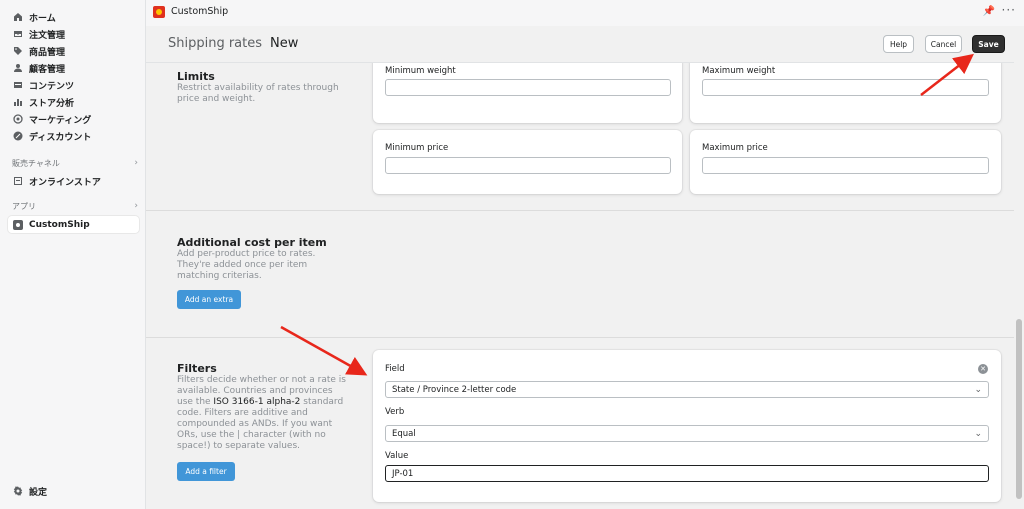 Image resolution: width=1024 pixels, height=509 pixels. Describe the element at coordinates (73, 17) in the screenshot. I see `sidebar-item-home: ホーム` at that location.